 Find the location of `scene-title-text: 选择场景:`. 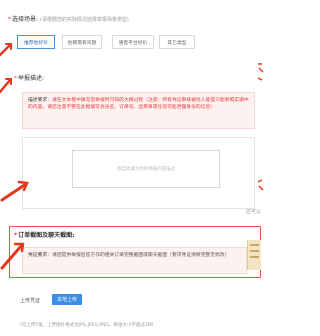

scene-title-text: 选择场景: is located at coordinates (25, 19).